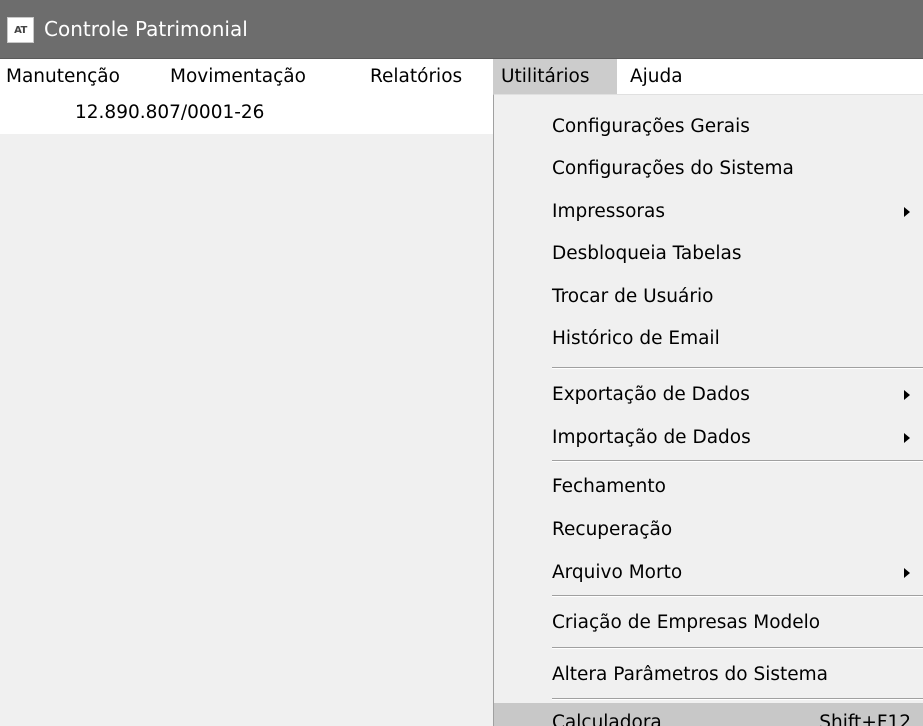 This screenshot has width=923, height=726. Describe the element at coordinates (673, 168) in the screenshot. I see `menu-item-label: Configurações do Sistema` at that location.